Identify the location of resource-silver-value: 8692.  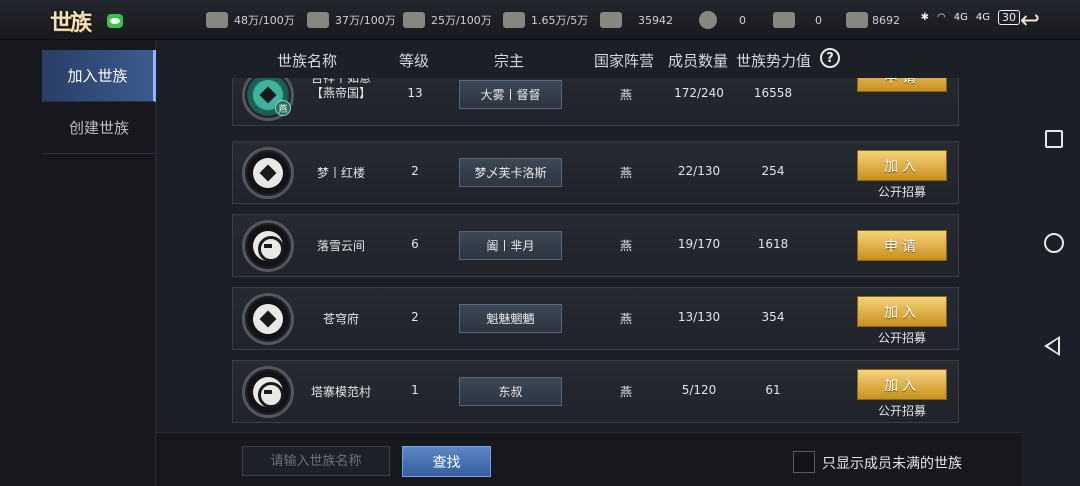
(886, 20).